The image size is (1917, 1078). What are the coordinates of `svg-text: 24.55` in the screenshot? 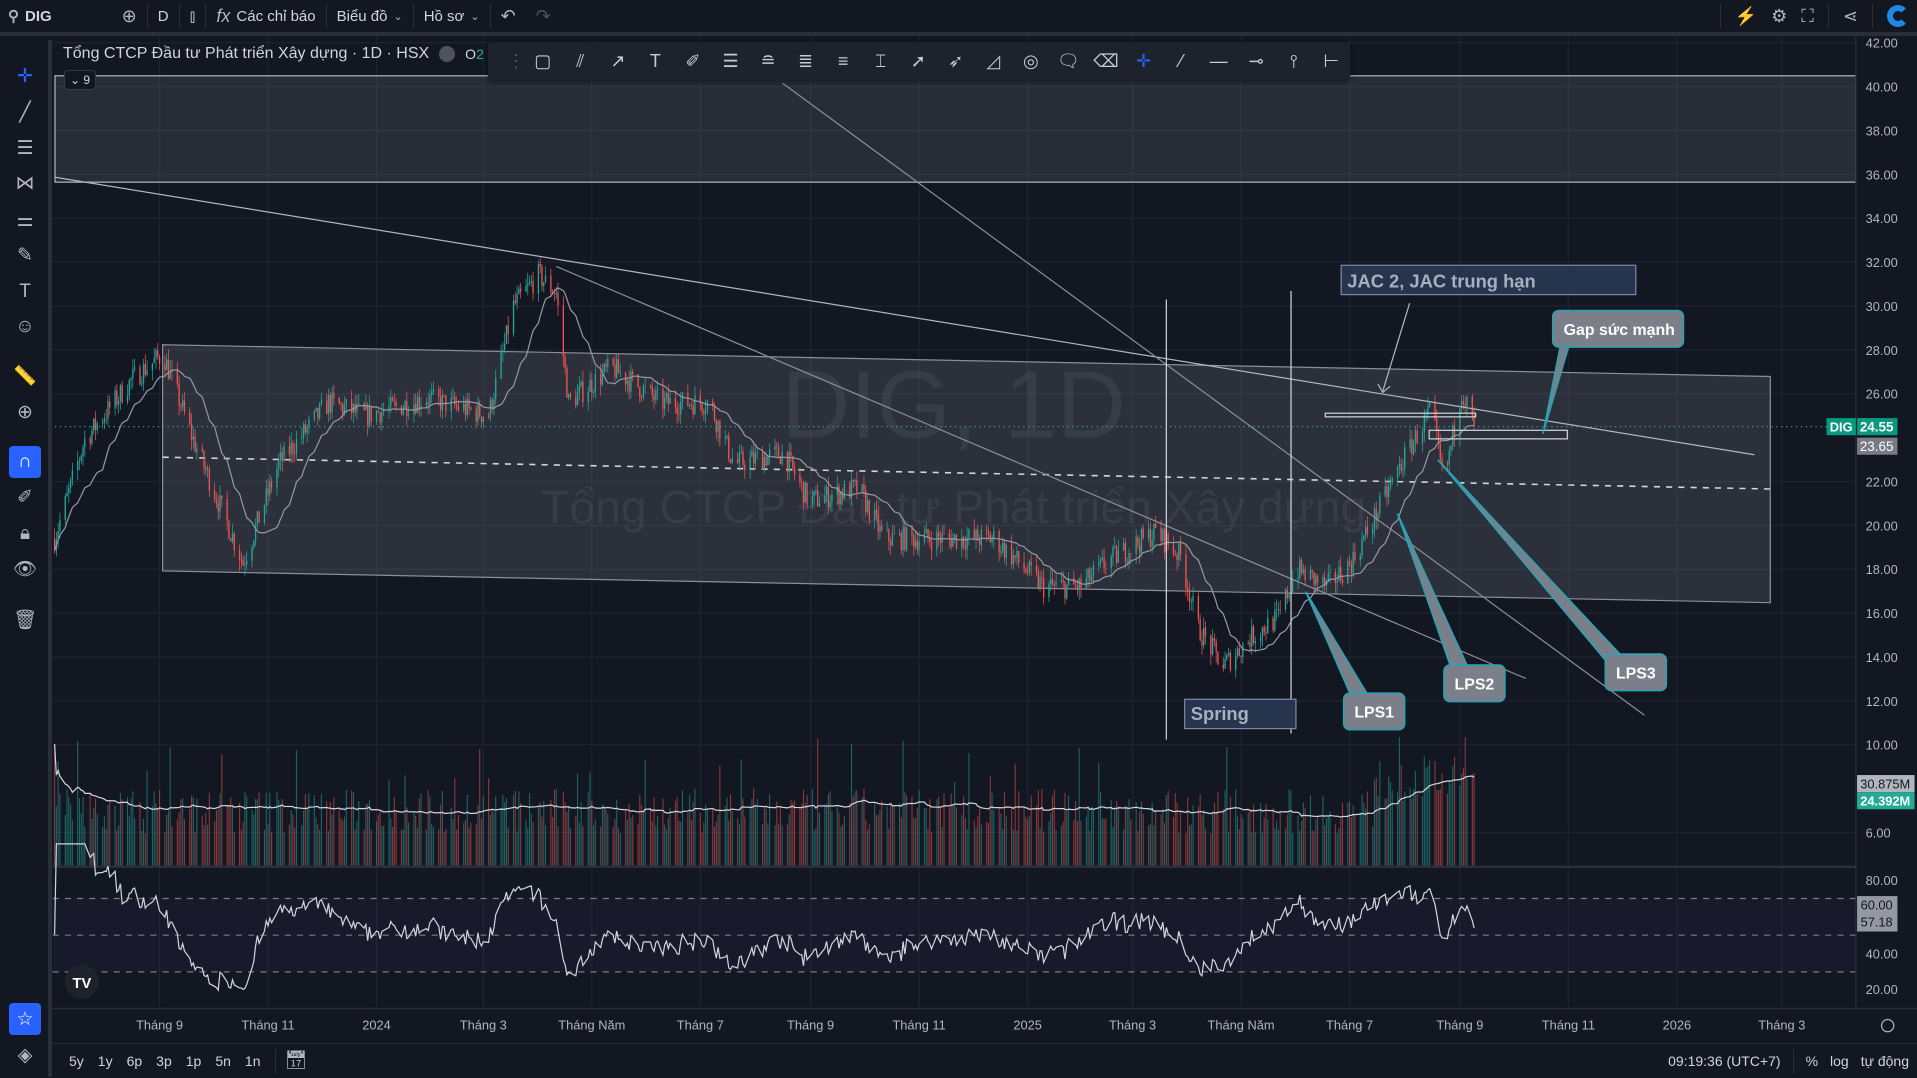 It's located at (1877, 427).